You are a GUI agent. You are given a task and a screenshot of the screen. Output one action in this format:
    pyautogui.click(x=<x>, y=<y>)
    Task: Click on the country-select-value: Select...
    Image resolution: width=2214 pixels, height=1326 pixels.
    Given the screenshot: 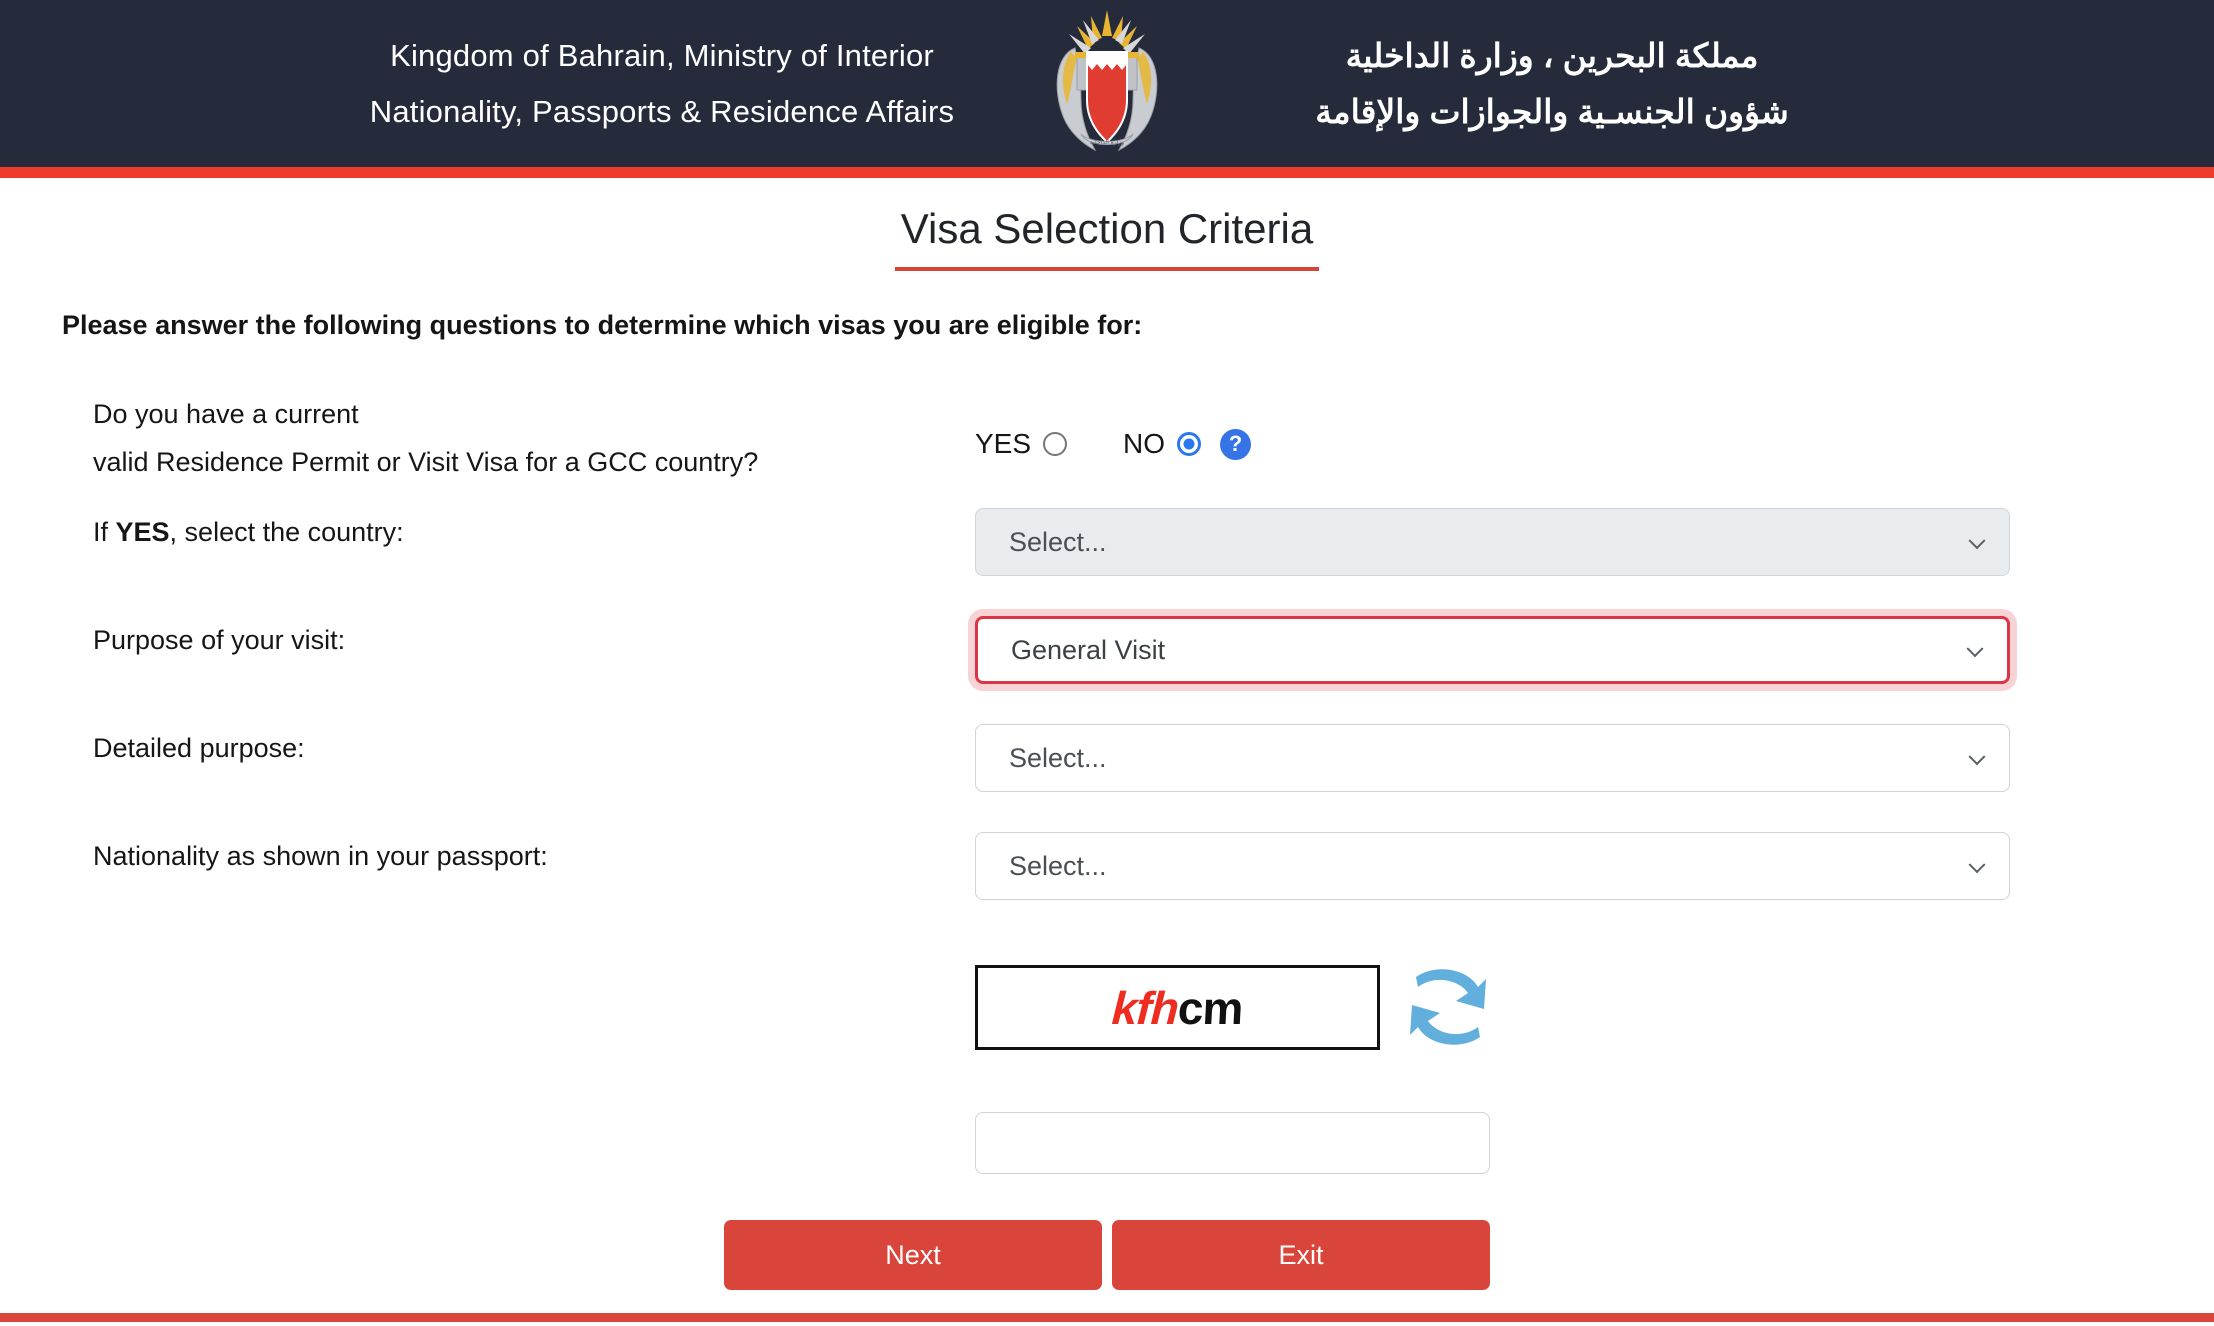 What is the action you would take?
    pyautogui.click(x=1058, y=541)
    